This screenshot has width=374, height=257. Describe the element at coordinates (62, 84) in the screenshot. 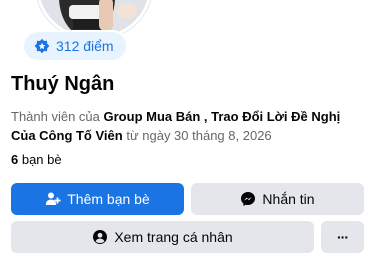

I see `profile-name: Thuý Ngân` at that location.